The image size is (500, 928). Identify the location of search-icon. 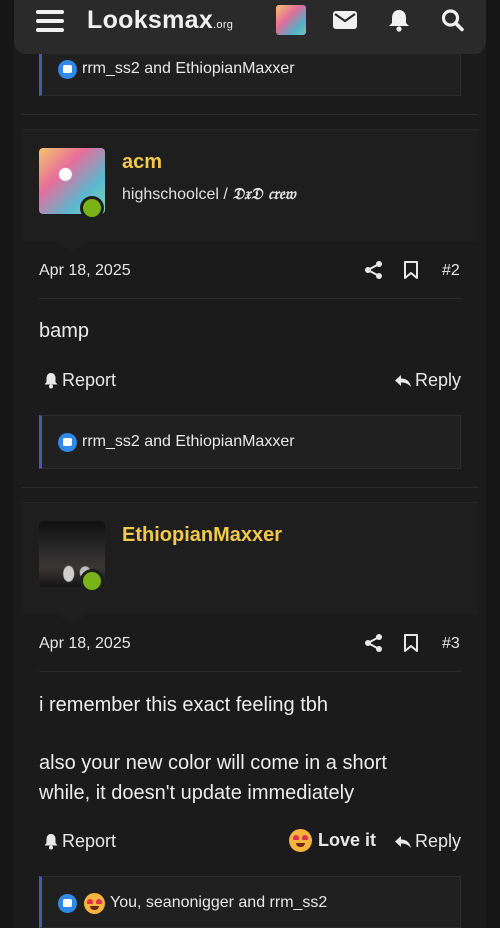
(453, 20).